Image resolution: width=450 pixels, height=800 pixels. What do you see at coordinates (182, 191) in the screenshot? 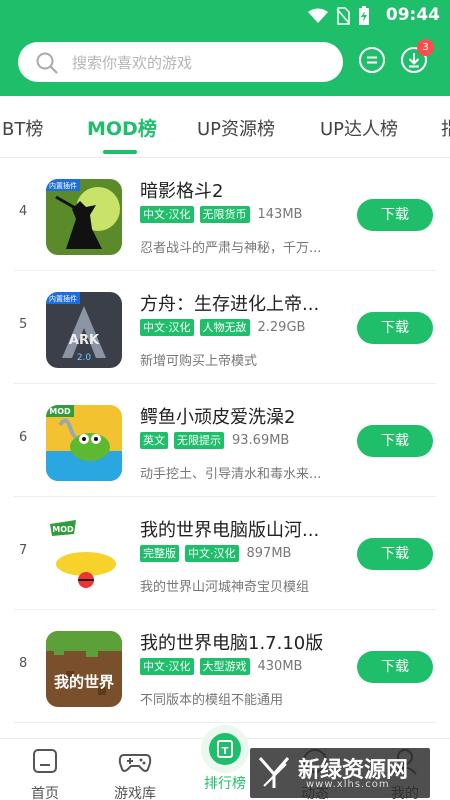
I see `game-title: 暗影格斗2` at bounding box center [182, 191].